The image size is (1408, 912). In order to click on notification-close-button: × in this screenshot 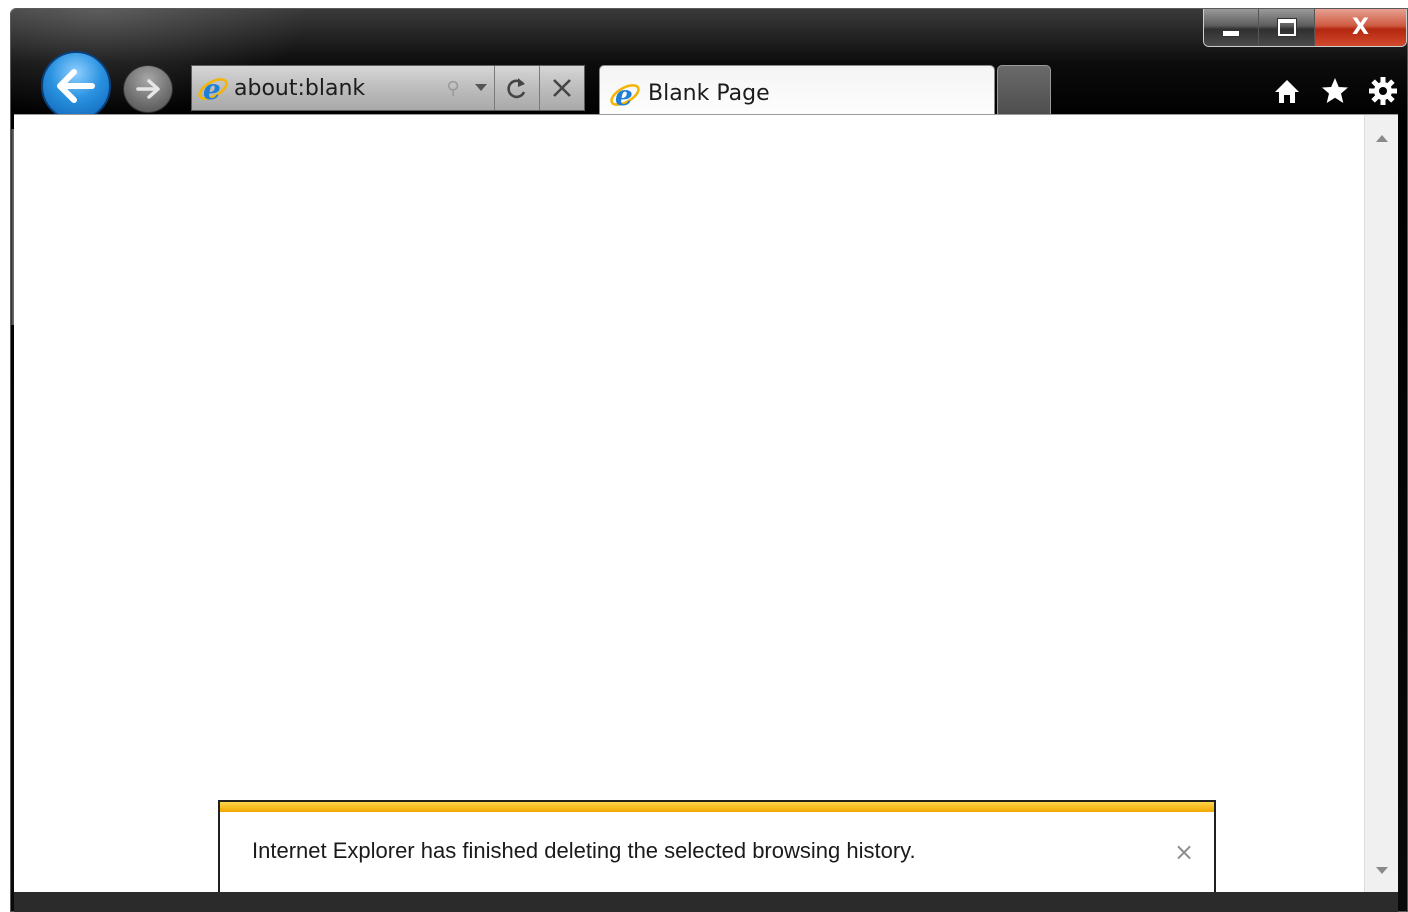, I will do `click(1184, 852)`.